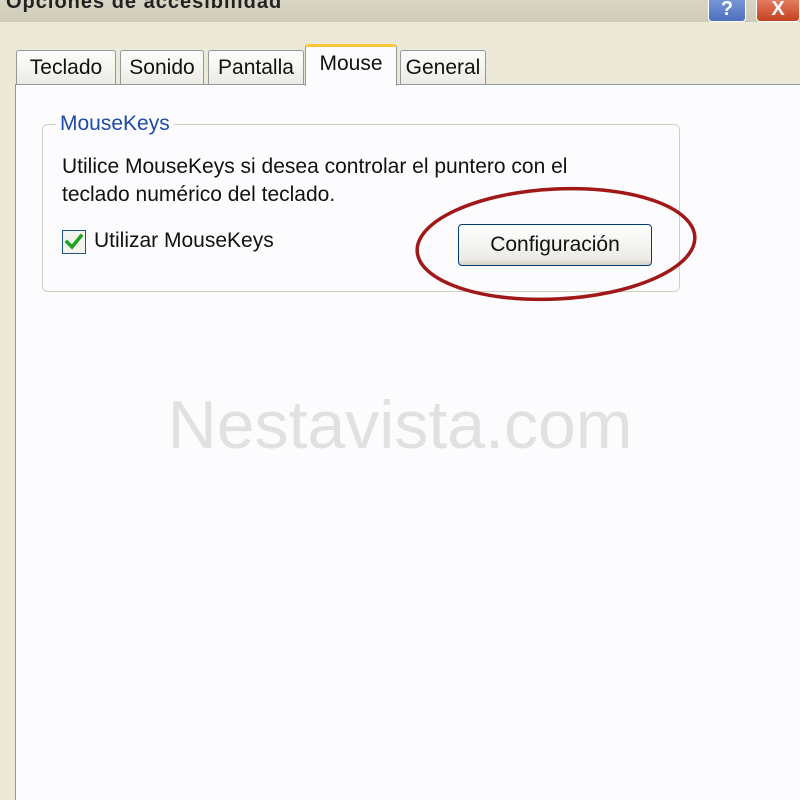 This screenshot has width=800, height=800. I want to click on tab-pantalla: Pantalla, so click(256, 67).